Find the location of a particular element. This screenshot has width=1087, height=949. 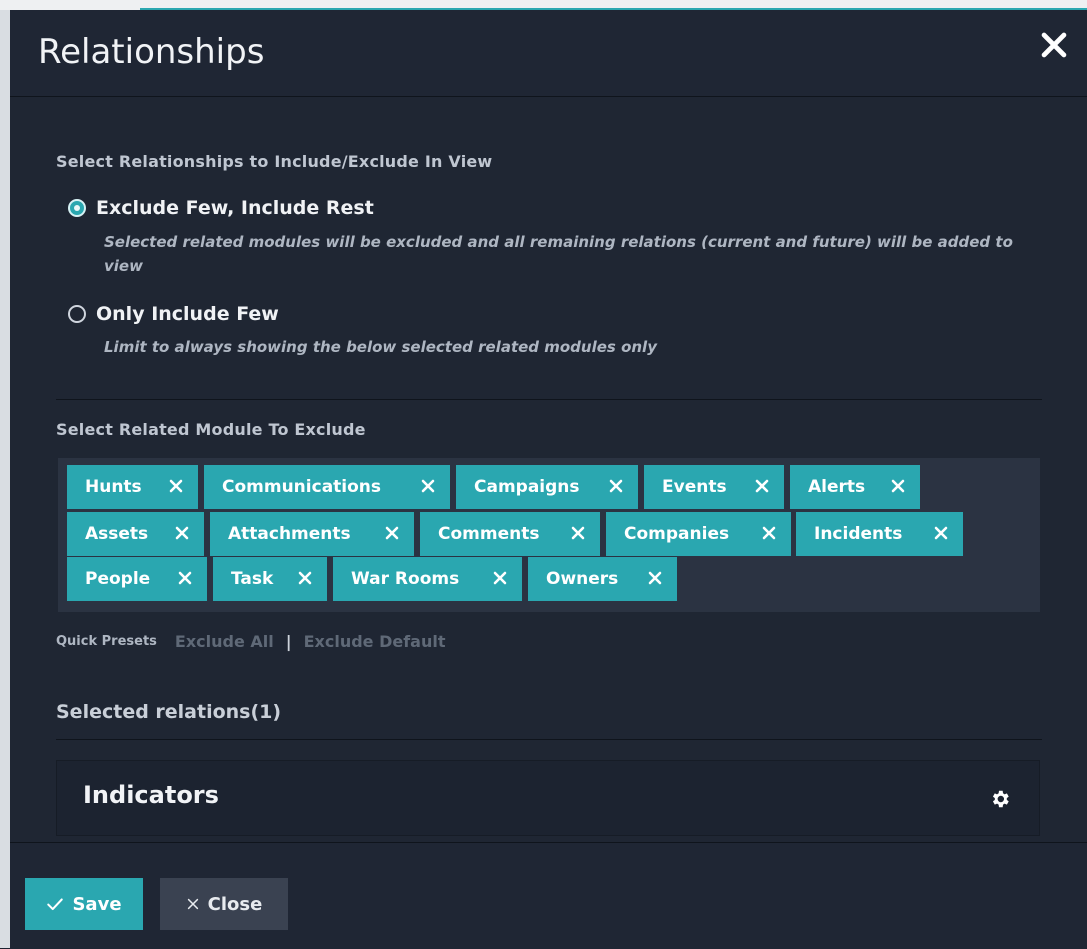

tag-assets: Assets is located at coordinates (135, 534).